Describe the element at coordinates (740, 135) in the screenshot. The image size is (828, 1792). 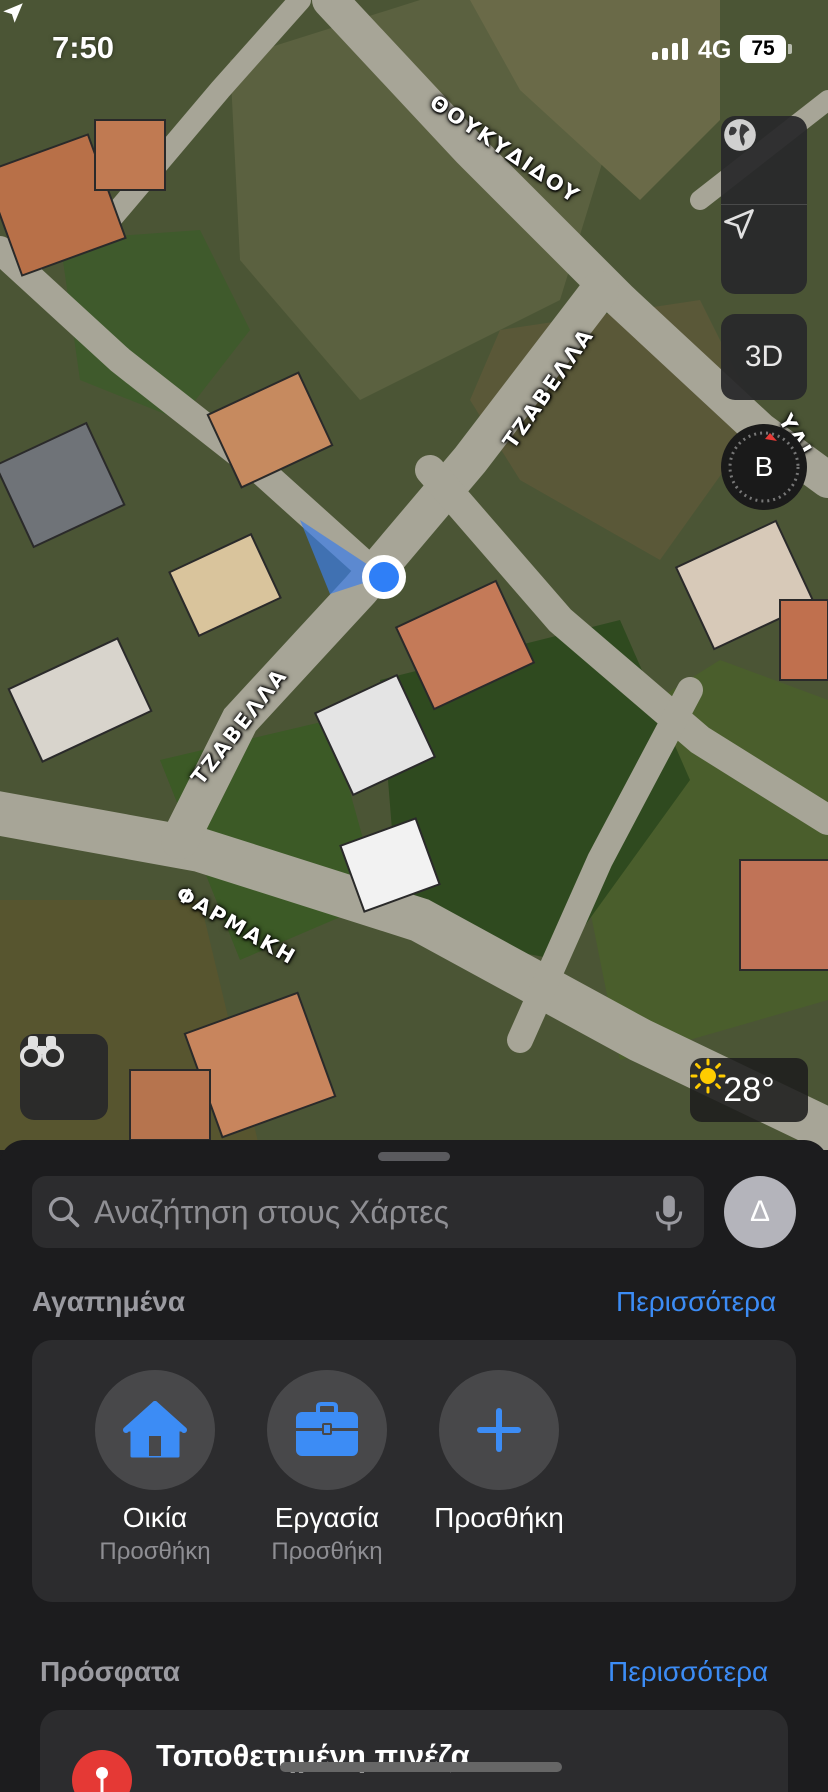
I see `globe-icon` at that location.